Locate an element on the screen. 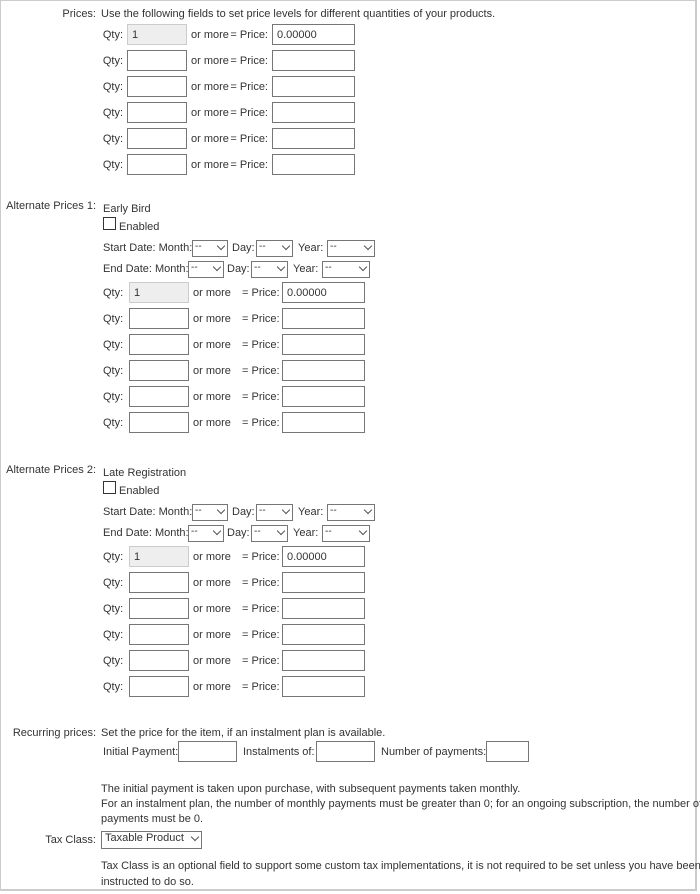 Image resolution: width=700 pixels, height=894 pixels. initial-payment-input is located at coordinates (207, 751).